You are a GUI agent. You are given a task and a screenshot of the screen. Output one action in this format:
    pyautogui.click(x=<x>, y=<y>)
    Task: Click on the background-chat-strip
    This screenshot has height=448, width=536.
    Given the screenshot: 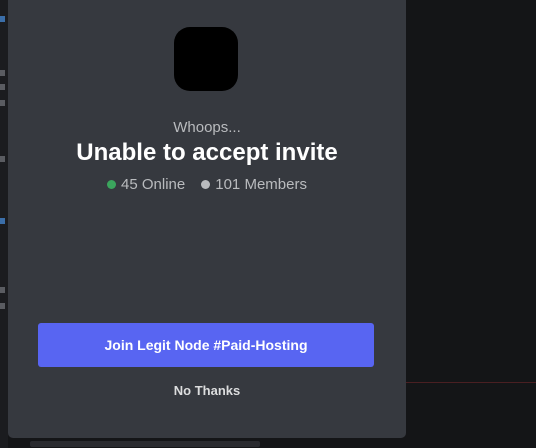 What is the action you would take?
    pyautogui.click(x=4, y=224)
    